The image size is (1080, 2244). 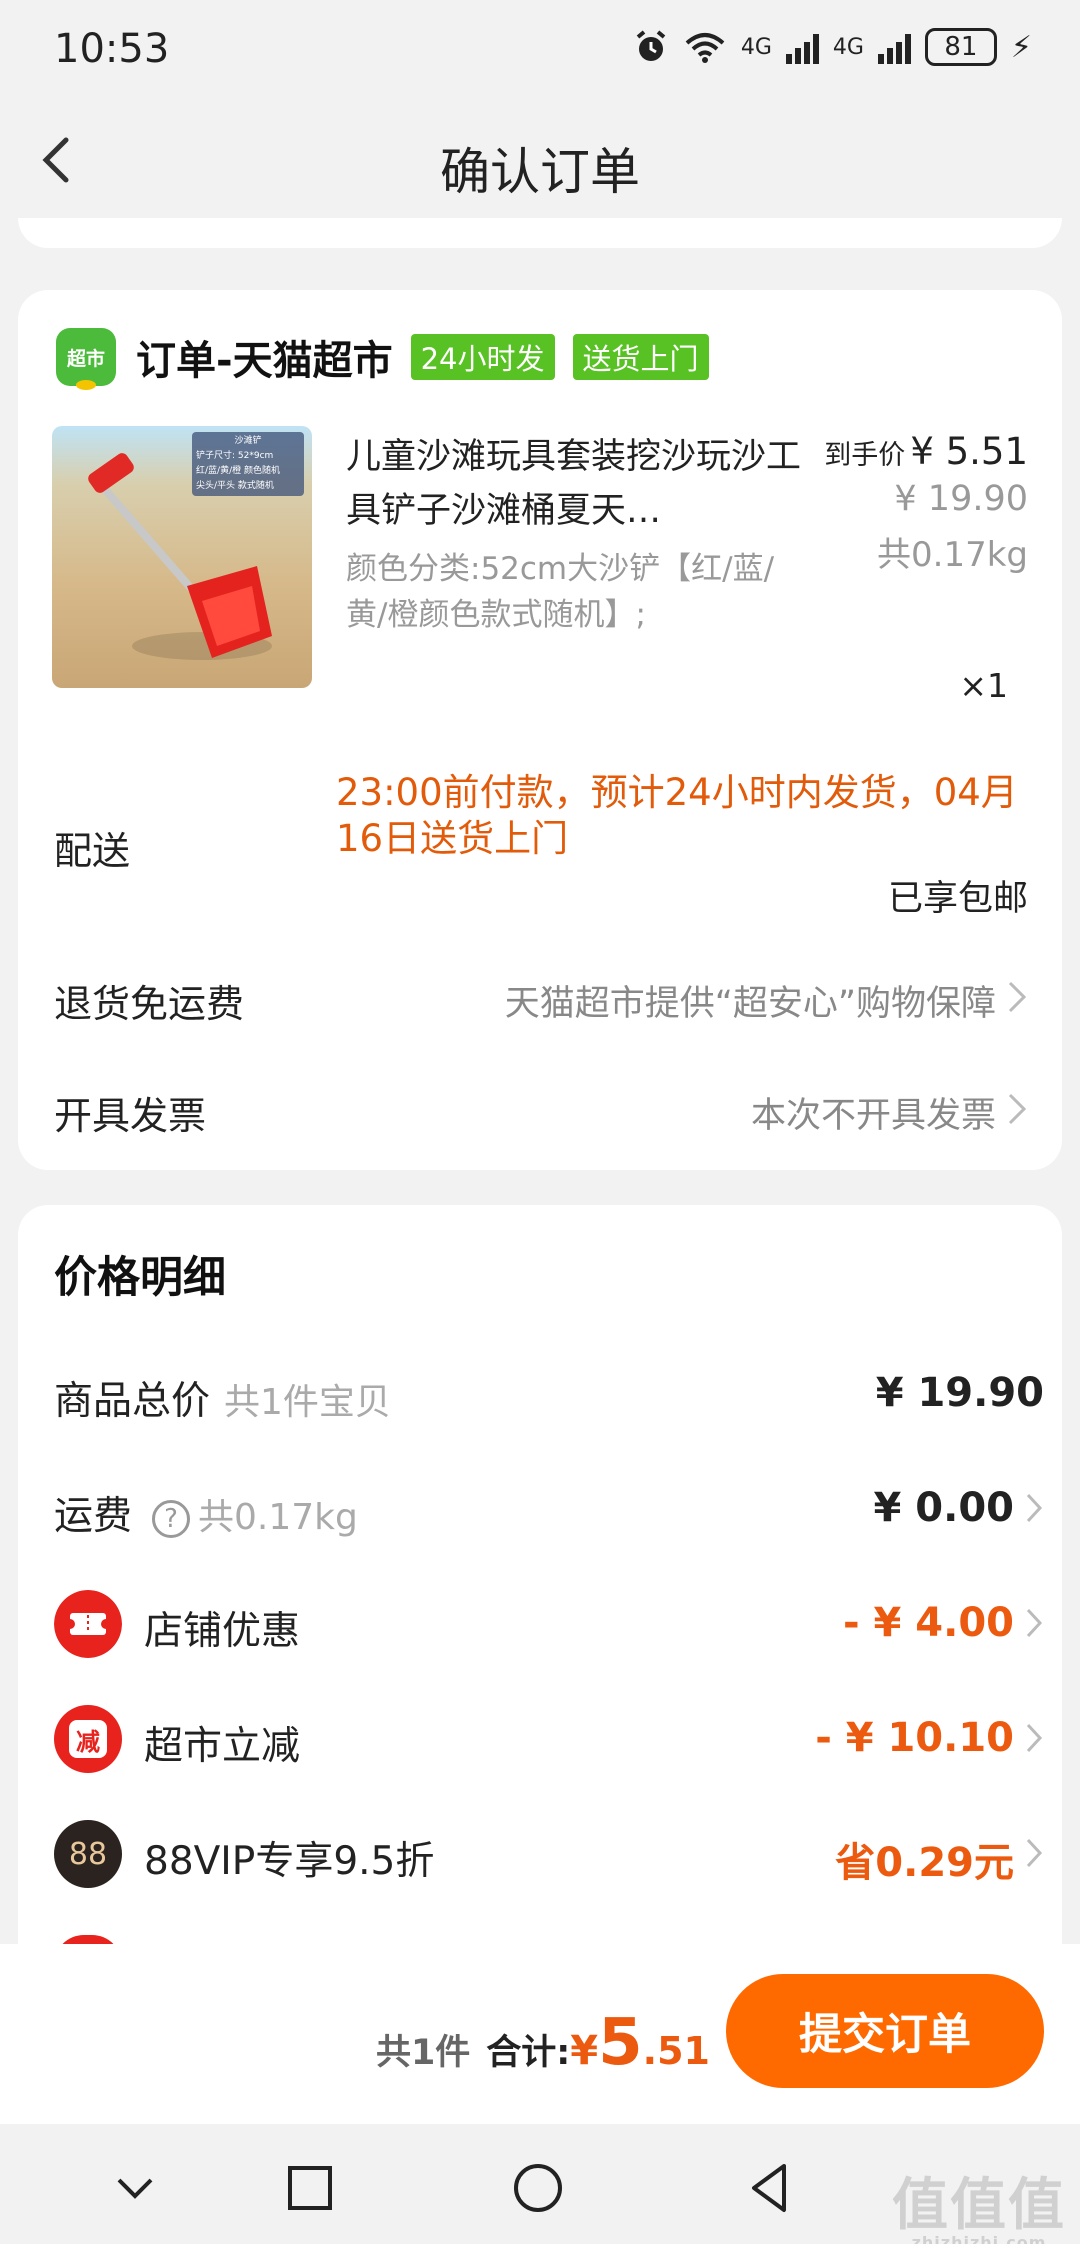 I want to click on invoice-value: 本次不开具发票, so click(x=873, y=1116).